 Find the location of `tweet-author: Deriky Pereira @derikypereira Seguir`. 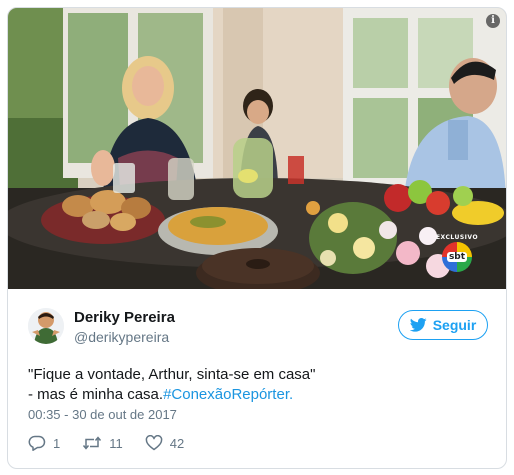

tweet-author: Deriky Pereira @derikypereira Seguir is located at coordinates (258, 329).